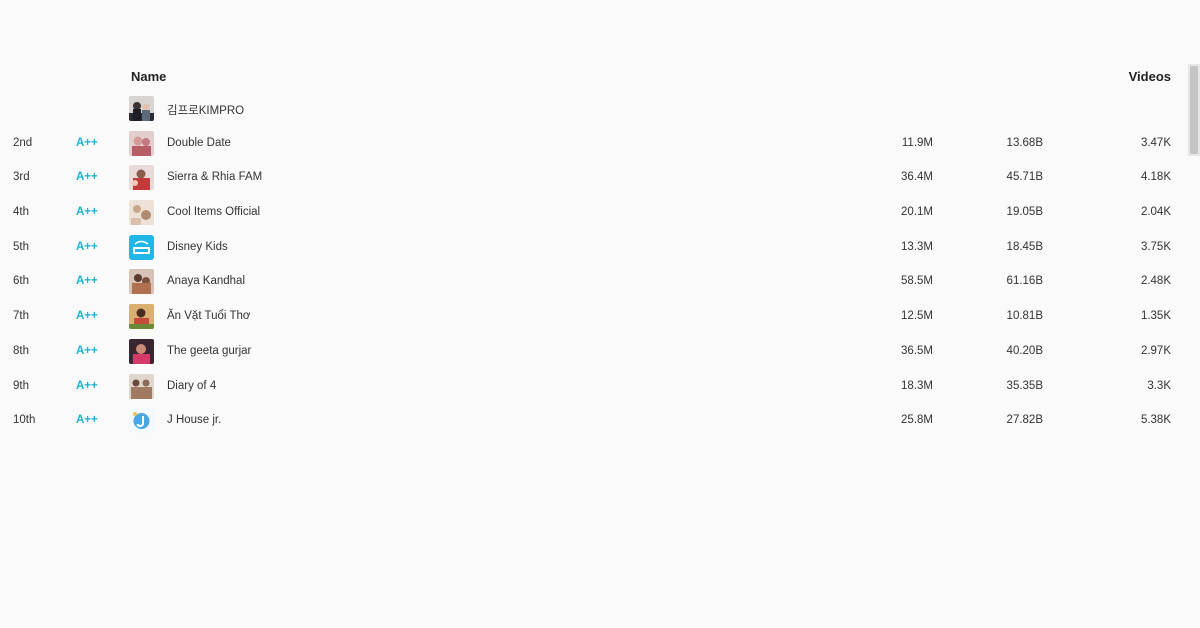  Describe the element at coordinates (1024, 316) in the screenshot. I see `views-value: 10.81B` at that location.